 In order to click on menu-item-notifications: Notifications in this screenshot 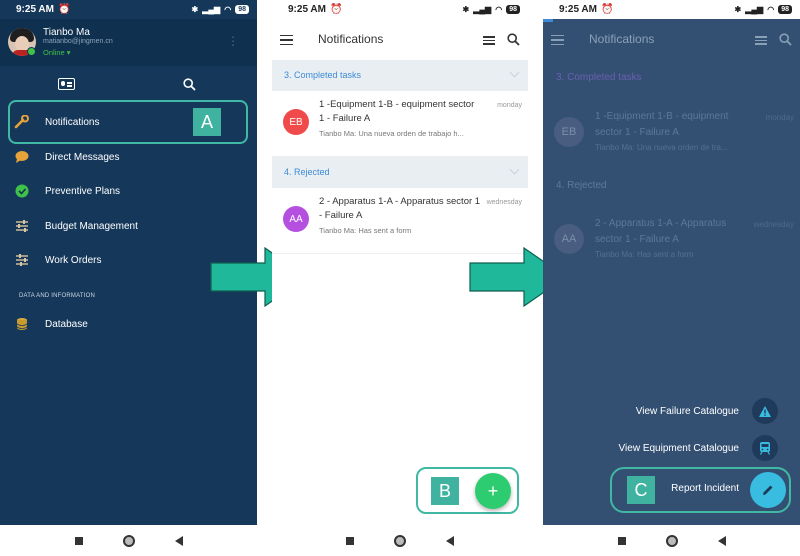, I will do `click(128, 122)`.